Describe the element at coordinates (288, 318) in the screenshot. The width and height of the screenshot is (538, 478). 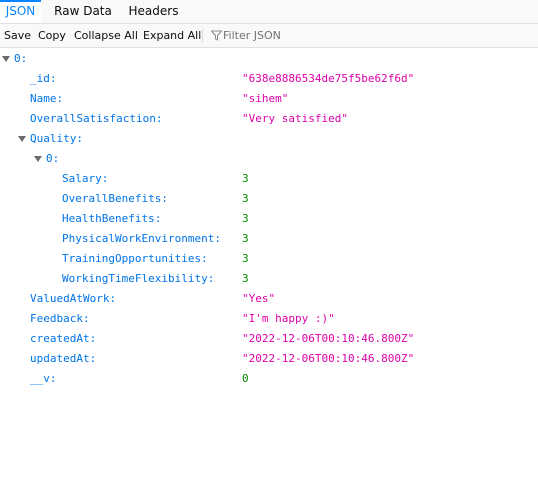
I see `json-value-string: "I'm happy :)"` at that location.